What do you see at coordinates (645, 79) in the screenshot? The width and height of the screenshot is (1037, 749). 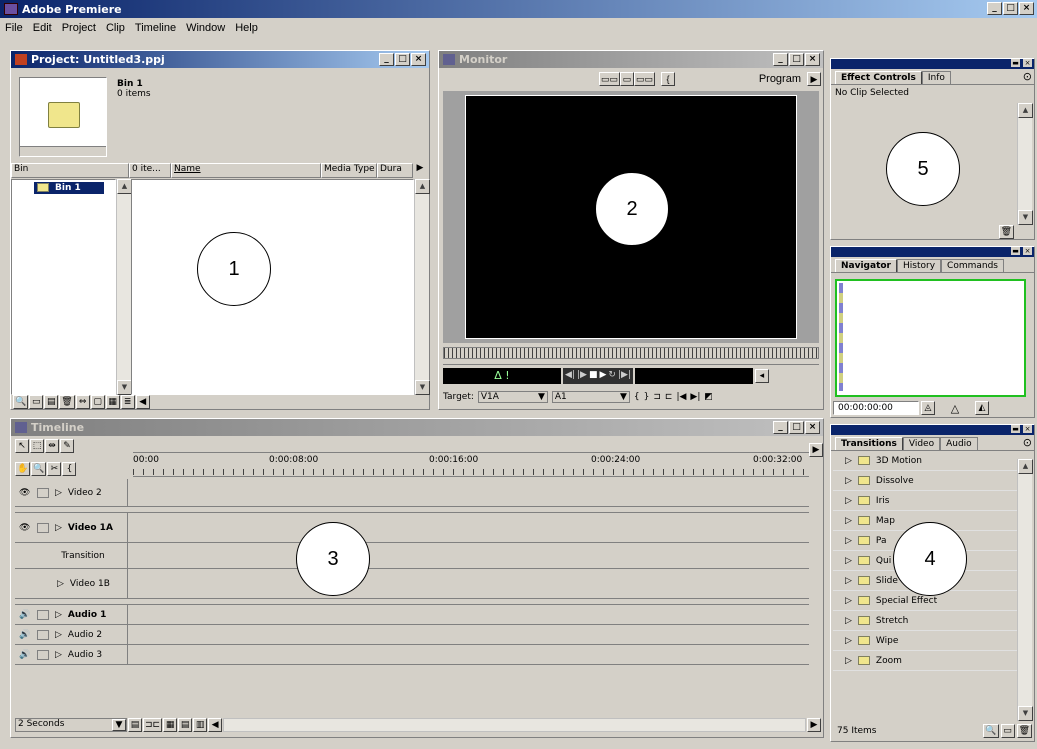 I see `trim-view-button: ▭▭` at bounding box center [645, 79].